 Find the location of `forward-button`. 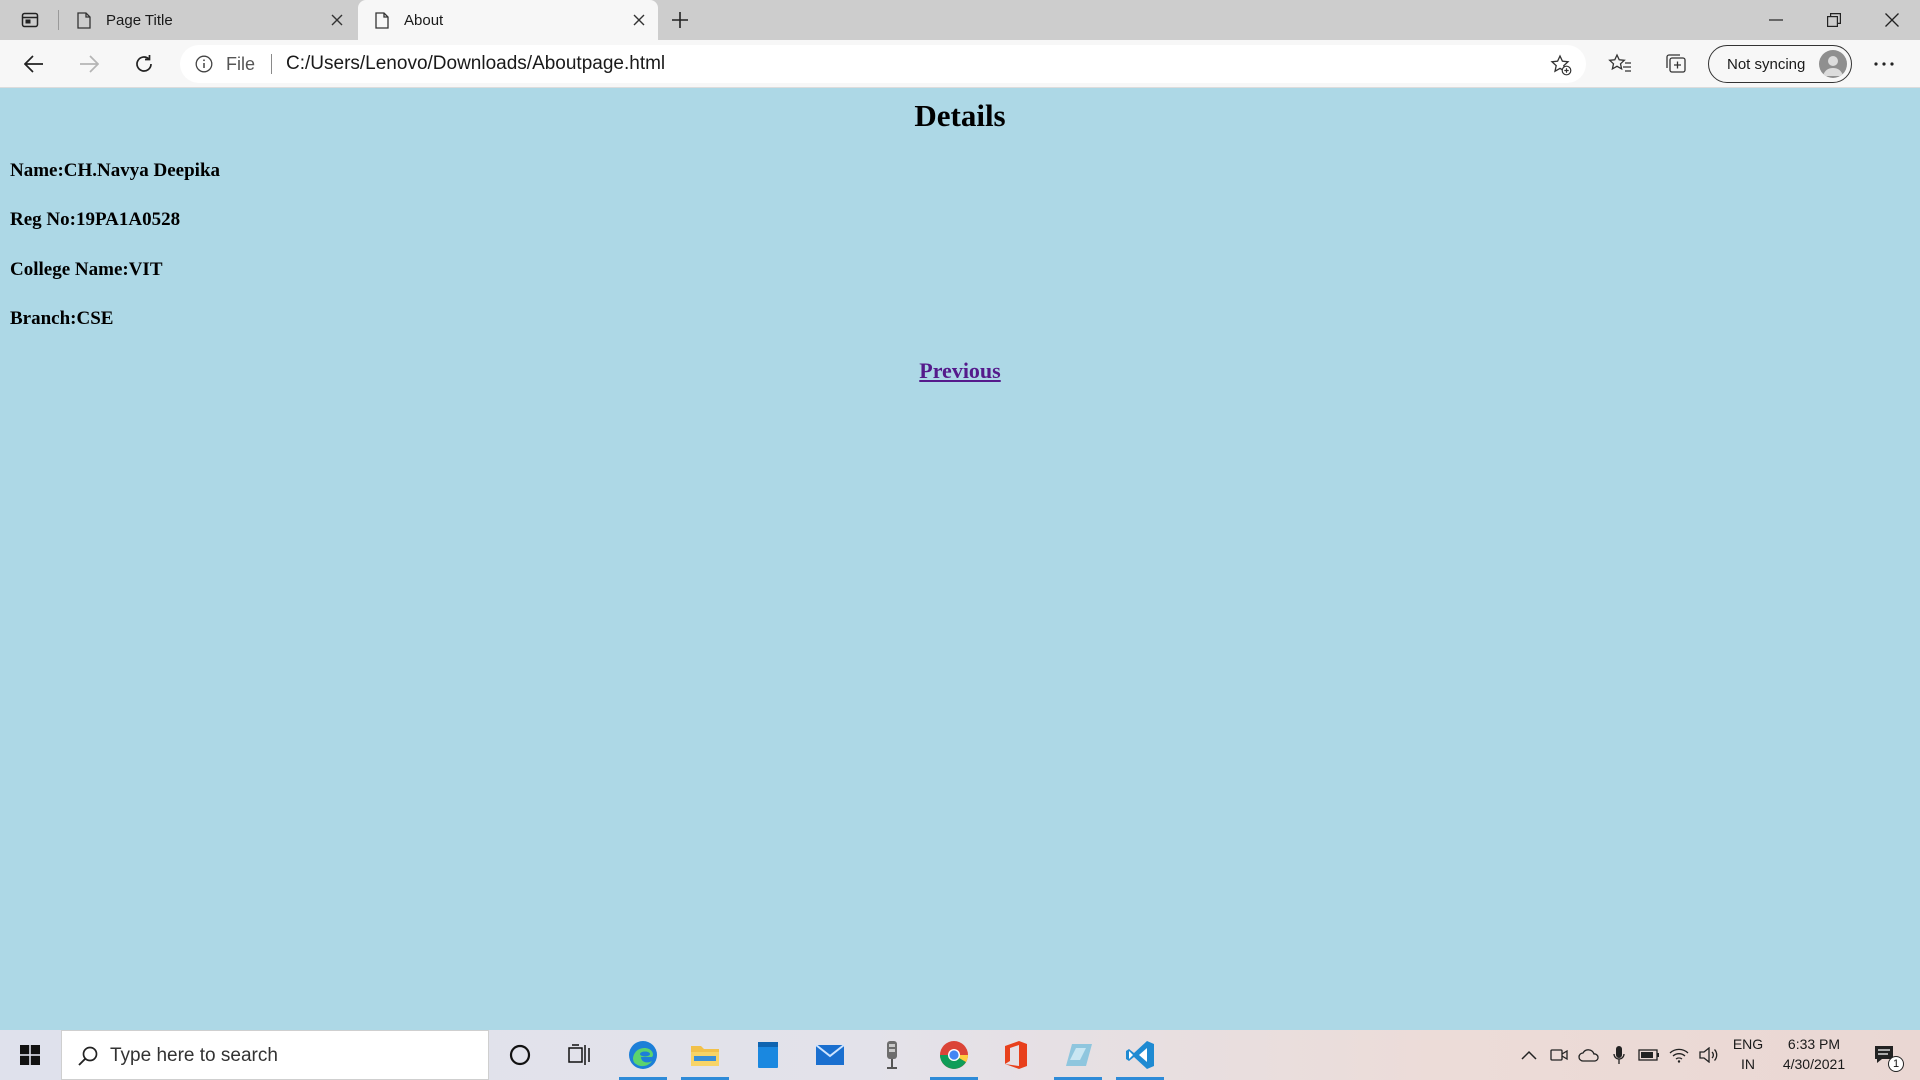

forward-button is located at coordinates (89, 64).